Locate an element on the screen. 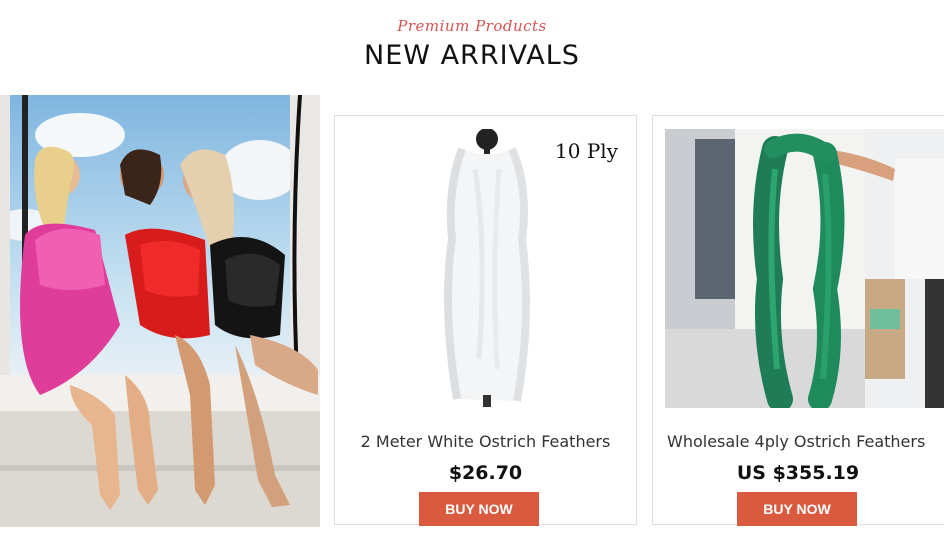 This screenshot has width=944, height=540. section-header: Premium Products NEW ARRIVALS is located at coordinates (472, 45).